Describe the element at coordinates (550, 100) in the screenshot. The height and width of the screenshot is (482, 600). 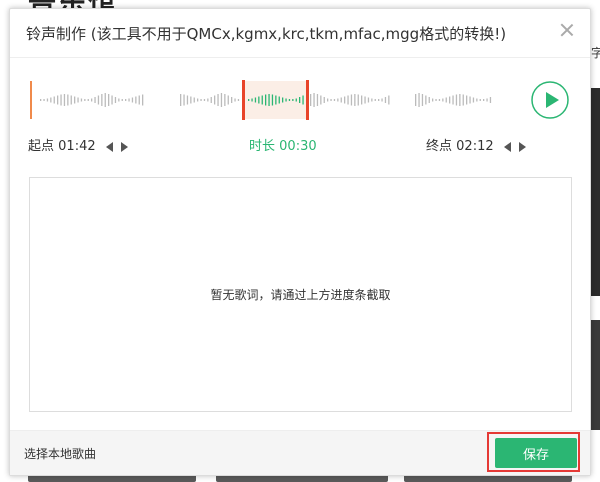
I see `play-icon` at that location.